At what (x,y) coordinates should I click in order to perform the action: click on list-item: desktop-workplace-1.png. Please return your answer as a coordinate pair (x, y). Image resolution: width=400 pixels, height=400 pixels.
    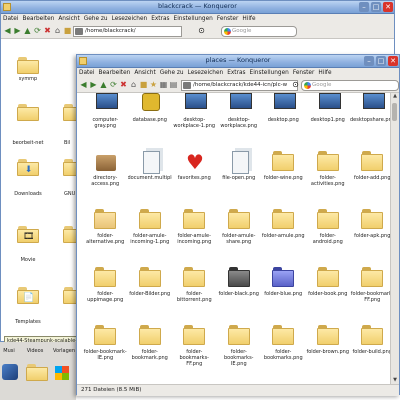
    Looking at the image, I should click on (194, 115).